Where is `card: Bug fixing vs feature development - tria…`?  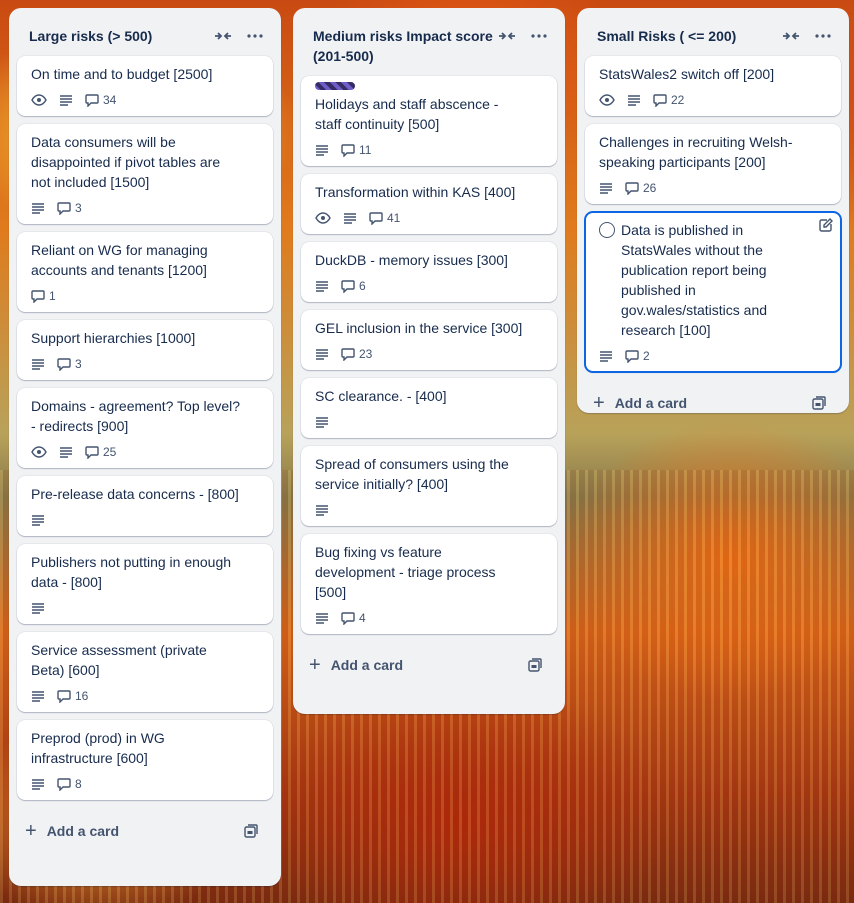
card: Bug fixing vs feature development - tria… is located at coordinates (429, 584).